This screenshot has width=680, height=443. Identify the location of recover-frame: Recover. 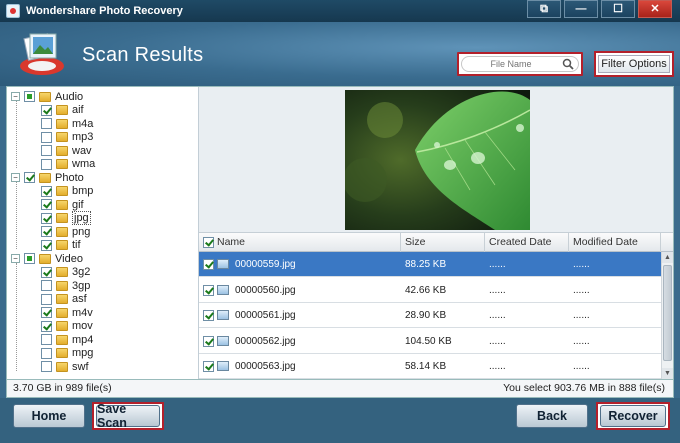
(633, 416).